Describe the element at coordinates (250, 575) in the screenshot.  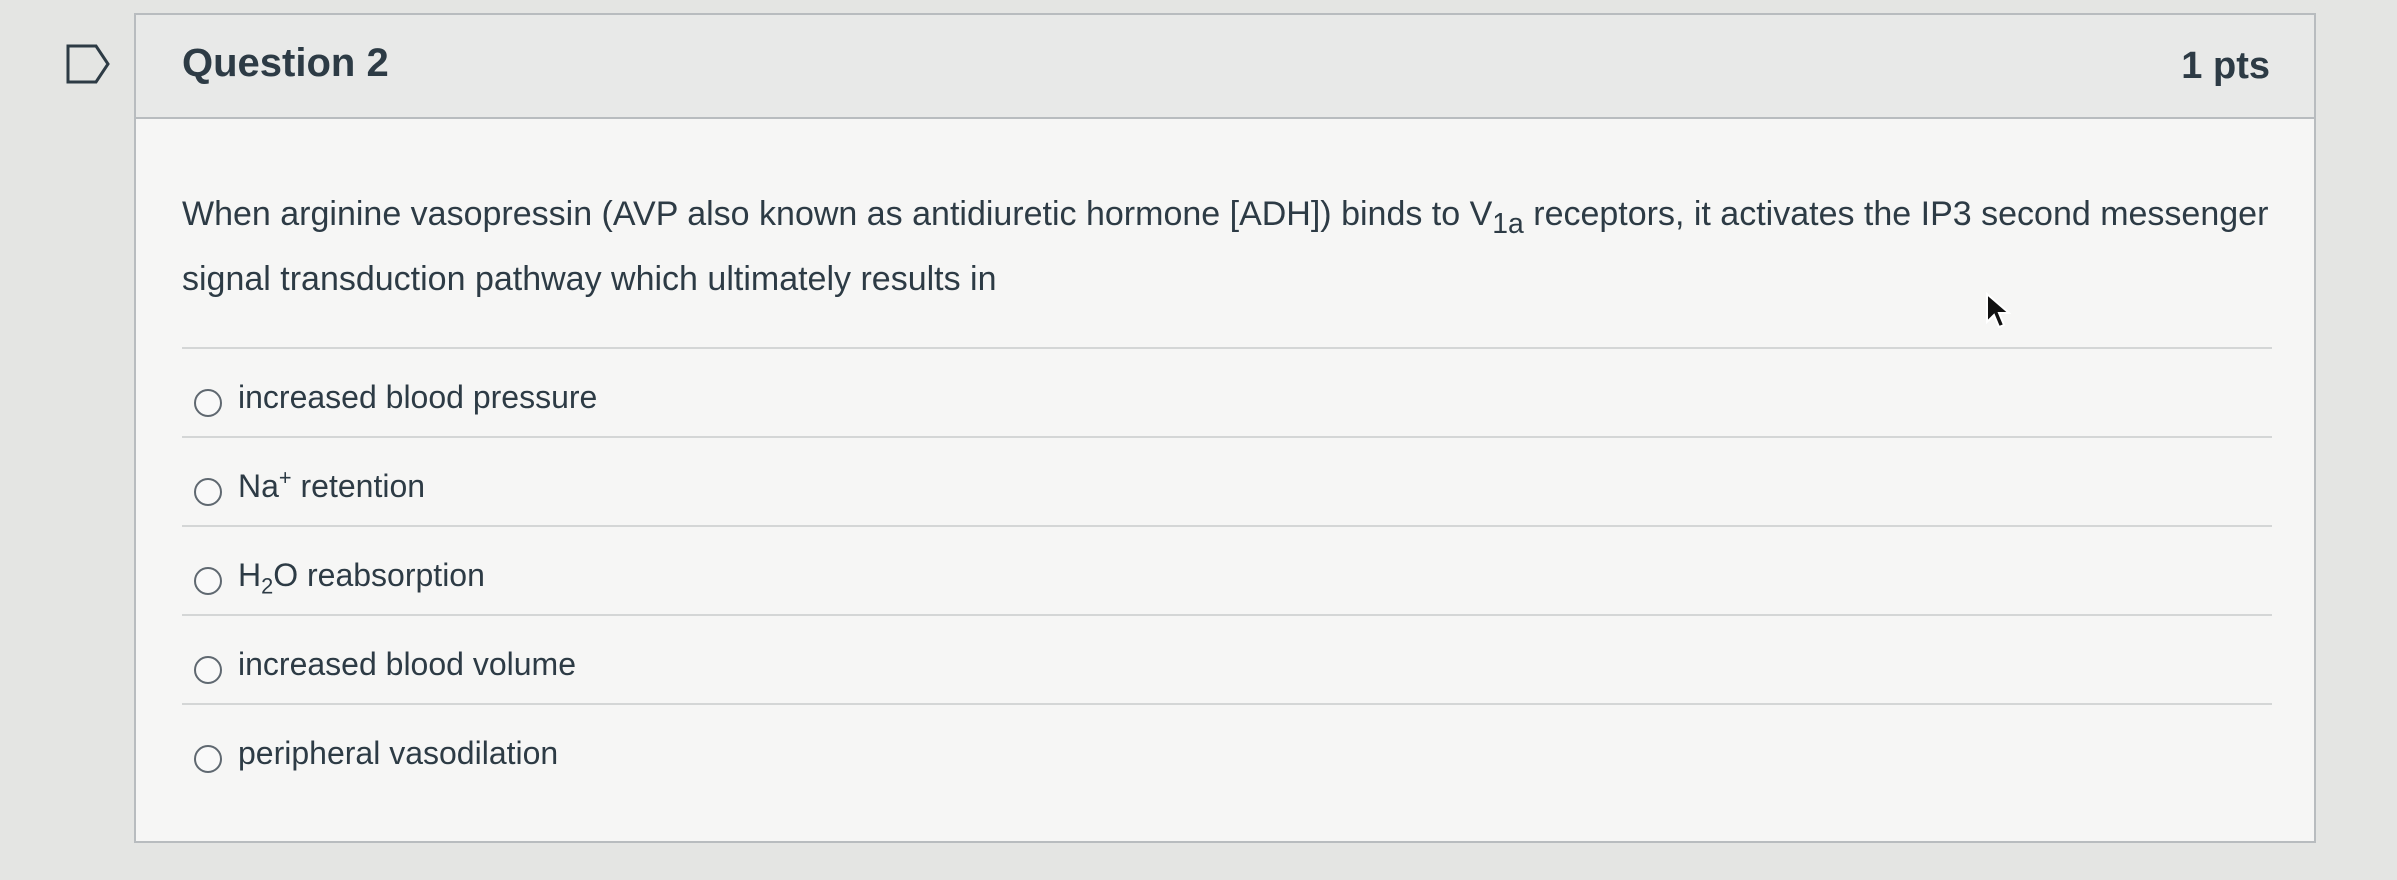
I see `answer-text: H` at that location.